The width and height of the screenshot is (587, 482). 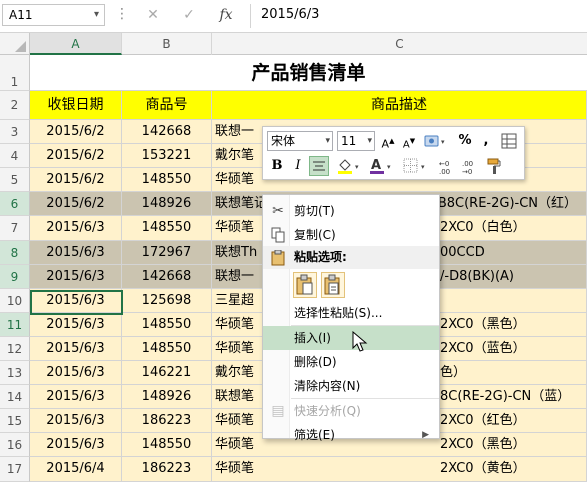 I want to click on paste-values-icon, so click(x=333, y=285).